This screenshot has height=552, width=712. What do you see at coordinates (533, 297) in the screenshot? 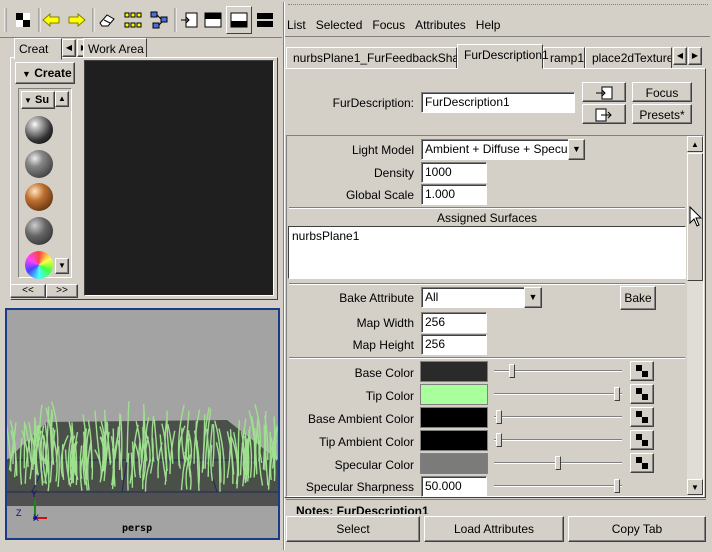
I see `bake-attribute-dropdown-arrow-icon: ▼` at bounding box center [533, 297].